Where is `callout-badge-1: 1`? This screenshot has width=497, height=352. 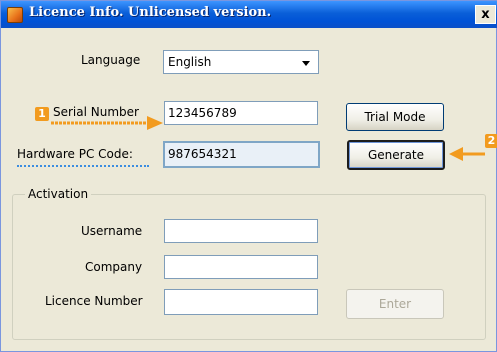 callout-badge-1: 1 is located at coordinates (42, 114).